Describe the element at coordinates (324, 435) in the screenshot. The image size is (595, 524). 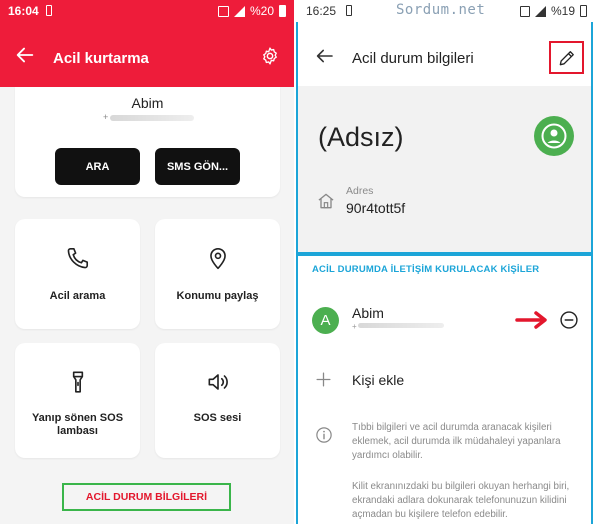
I see `info-icon` at that location.